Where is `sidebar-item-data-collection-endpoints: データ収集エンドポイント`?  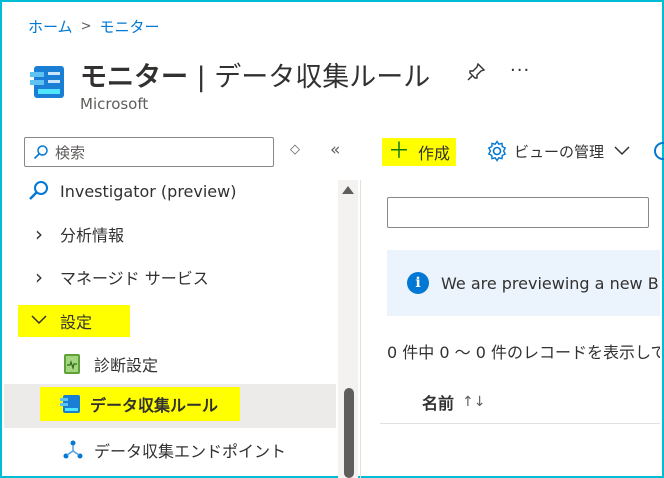 sidebar-item-data-collection-endpoints: データ収集エンドポイント is located at coordinates (174, 450).